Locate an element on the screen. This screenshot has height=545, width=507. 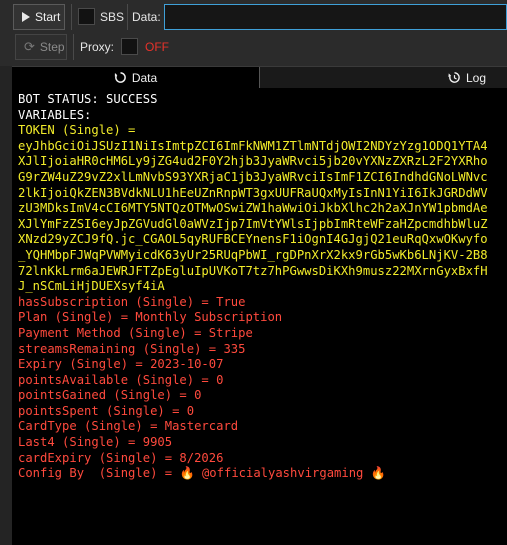
proxy-status: OFF is located at coordinates (157, 47).